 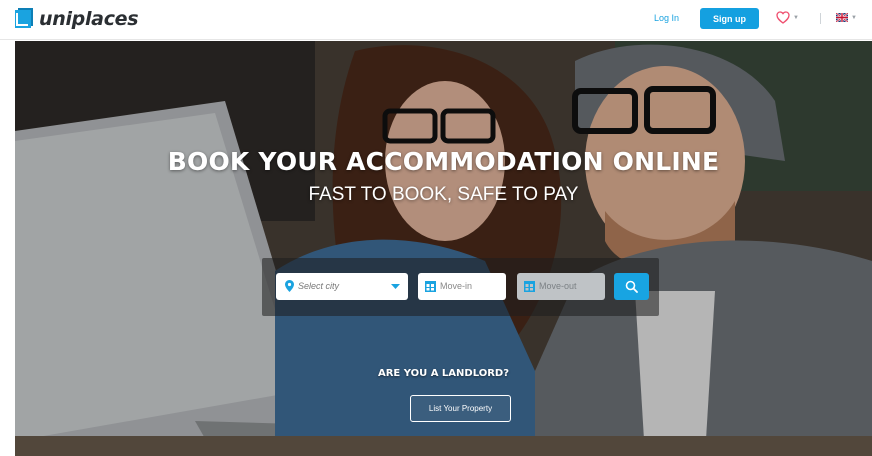 I want to click on city-select-placeholder: Select city, so click(x=319, y=286).